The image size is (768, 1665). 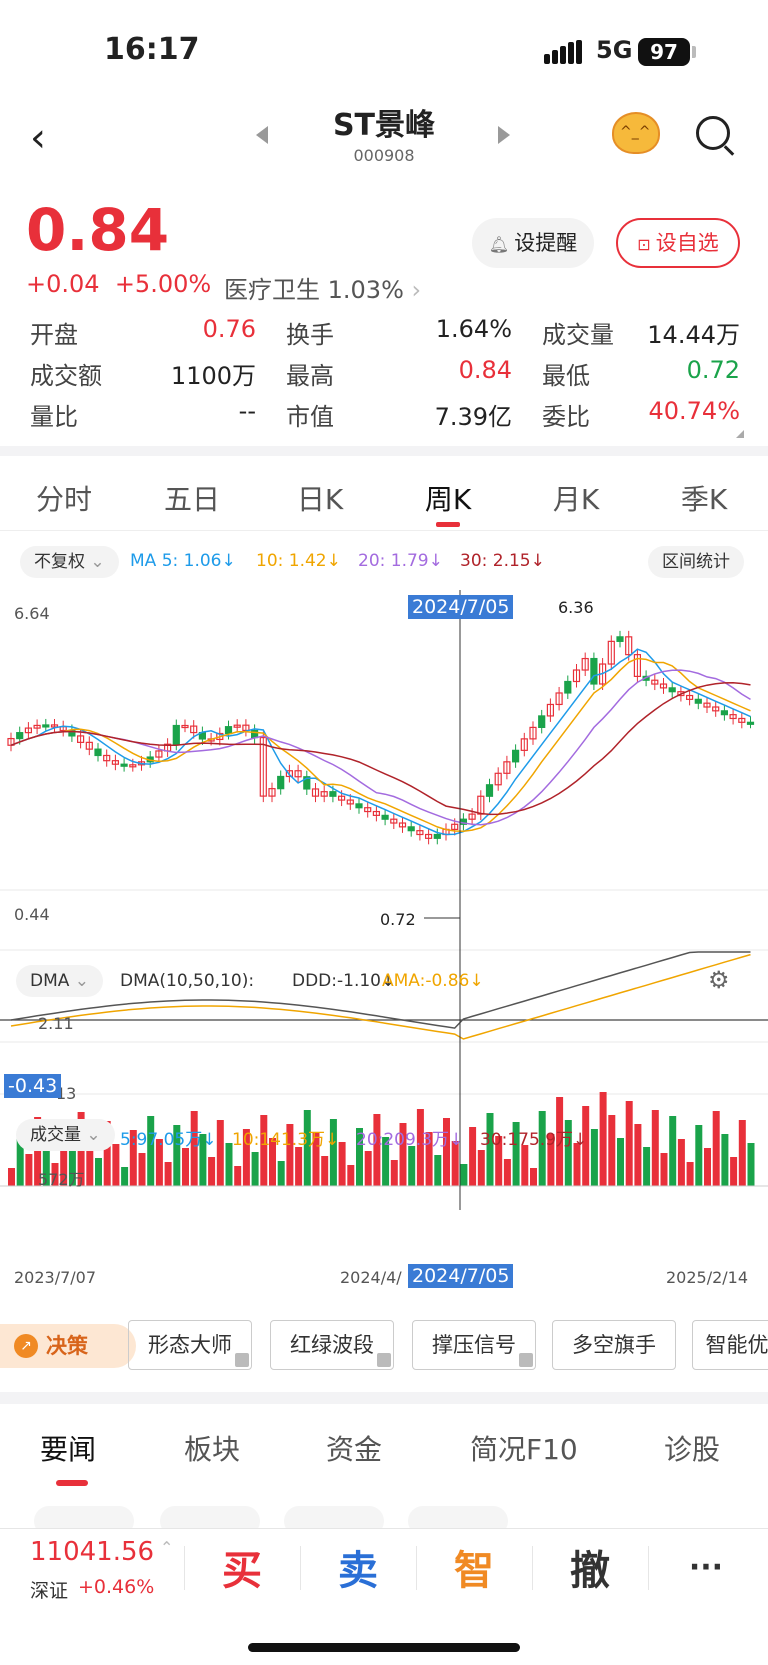 What do you see at coordinates (69, 562) in the screenshot?
I see `adjust-dropdown: 不复权 ⌄` at bounding box center [69, 562].